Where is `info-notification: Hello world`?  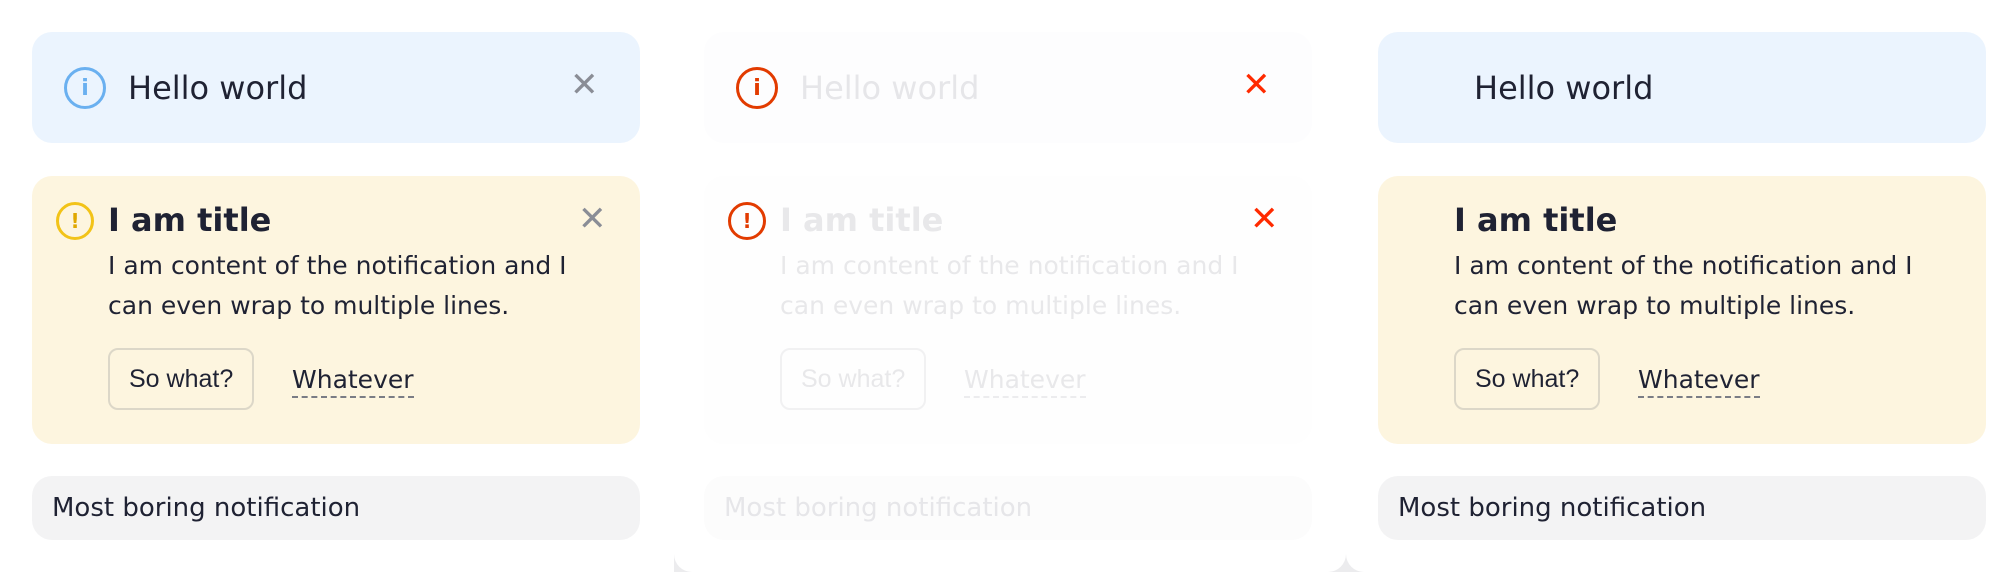 info-notification: Hello world is located at coordinates (1682, 87).